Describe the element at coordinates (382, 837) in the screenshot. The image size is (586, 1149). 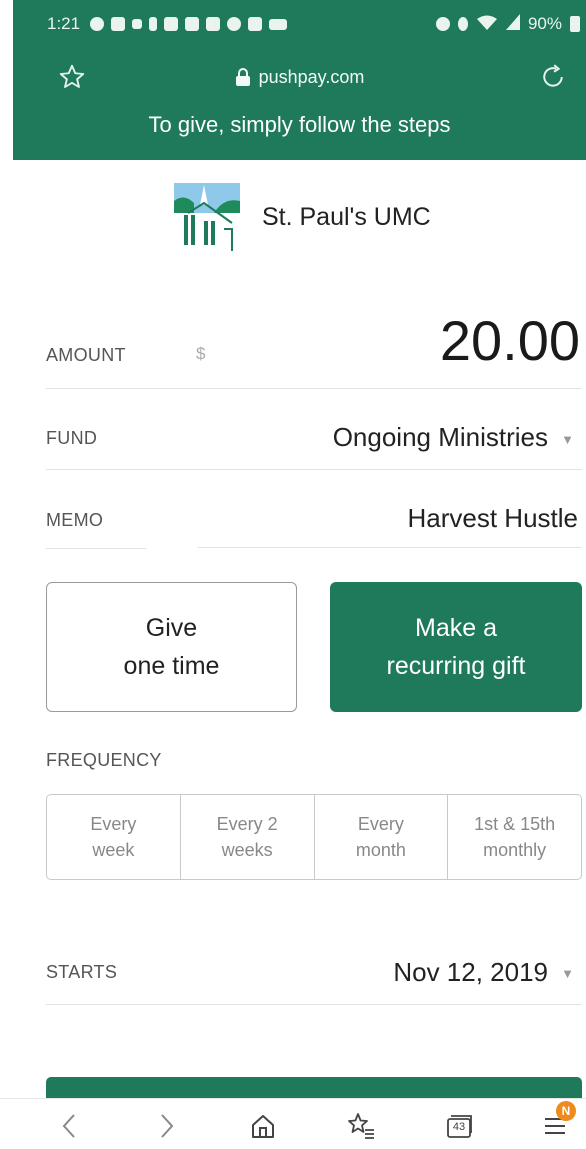
I see `frequency-option-monthly: Every month` at that location.